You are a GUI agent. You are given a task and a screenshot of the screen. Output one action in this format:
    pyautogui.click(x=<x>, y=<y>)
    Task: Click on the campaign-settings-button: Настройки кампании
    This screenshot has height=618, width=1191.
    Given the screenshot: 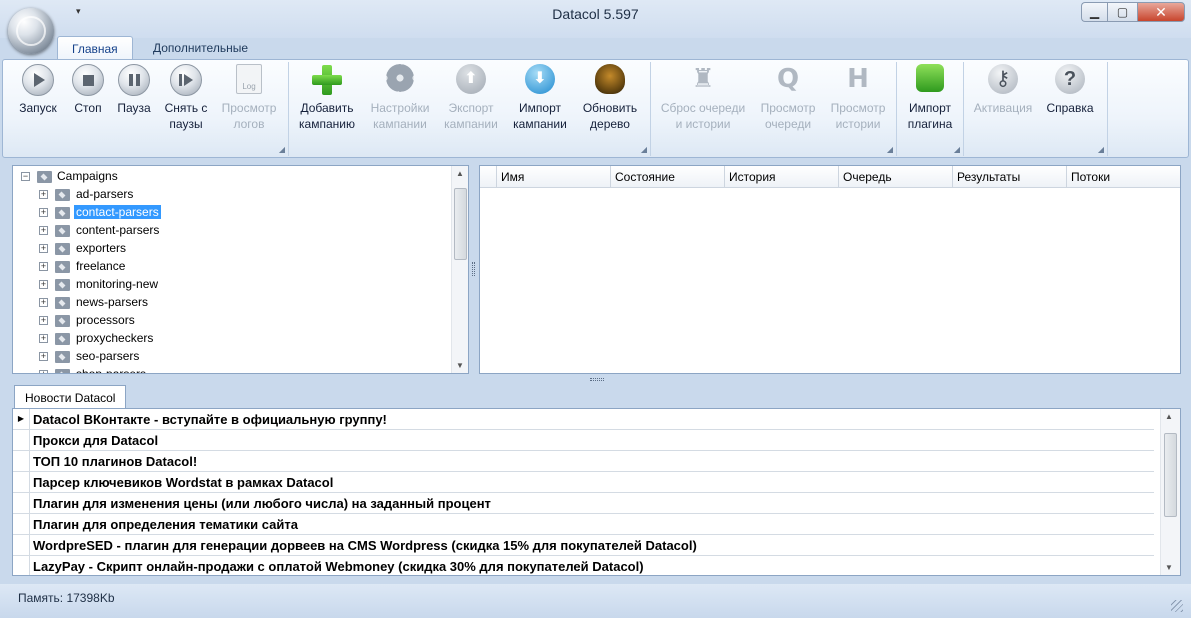 What is the action you would take?
    pyautogui.click(x=400, y=97)
    